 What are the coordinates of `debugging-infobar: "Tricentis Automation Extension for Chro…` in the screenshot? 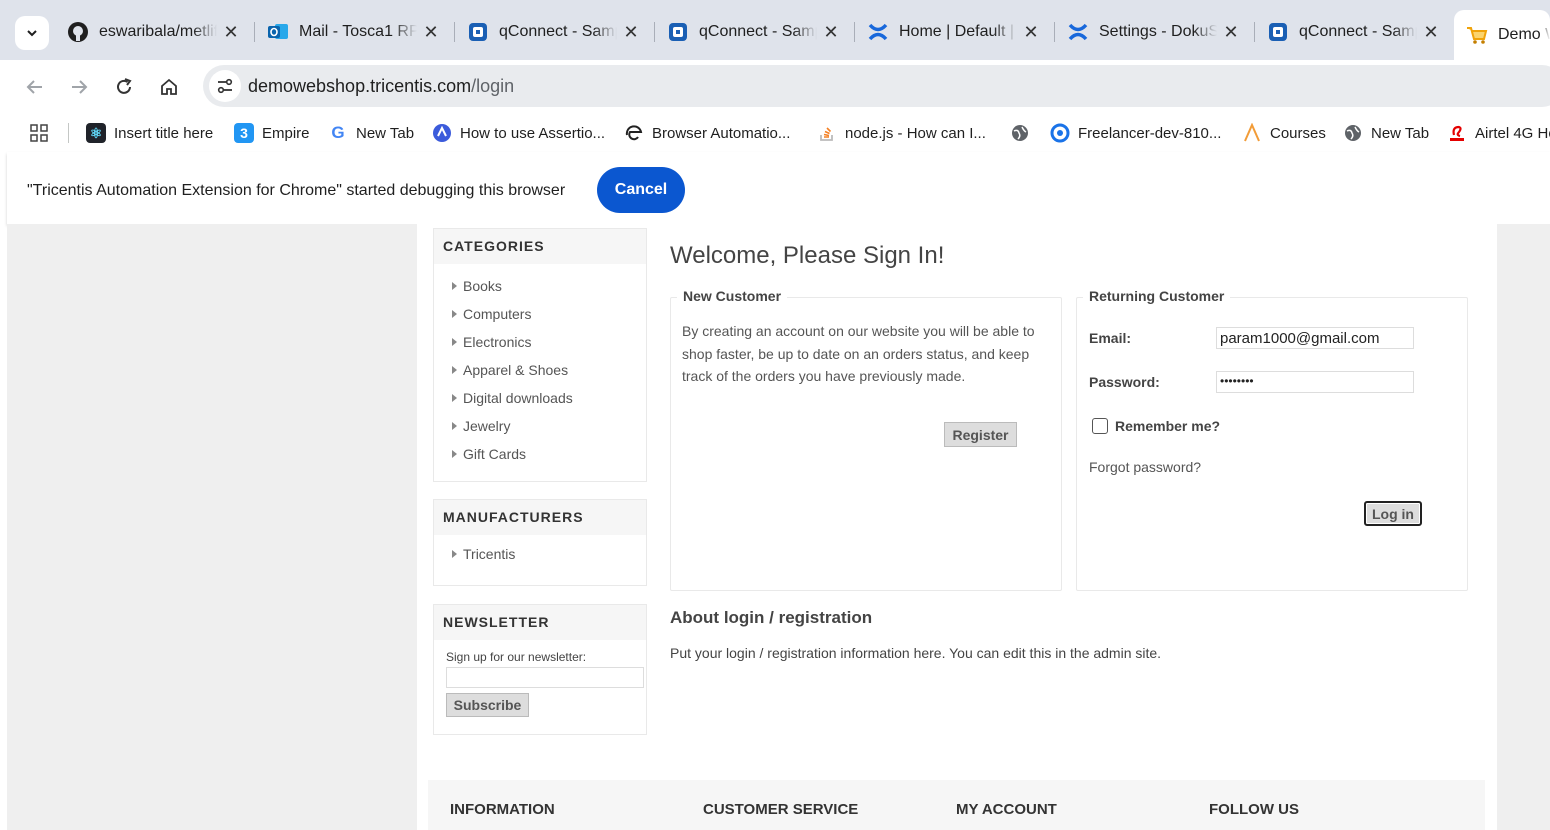 It's located at (778, 188).